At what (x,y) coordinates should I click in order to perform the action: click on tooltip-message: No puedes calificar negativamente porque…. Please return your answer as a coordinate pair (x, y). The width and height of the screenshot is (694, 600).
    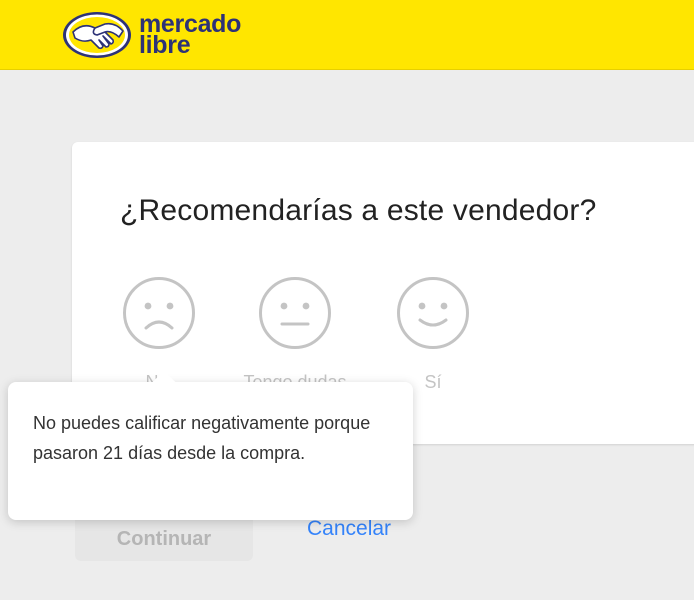
    Looking at the image, I should click on (202, 438).